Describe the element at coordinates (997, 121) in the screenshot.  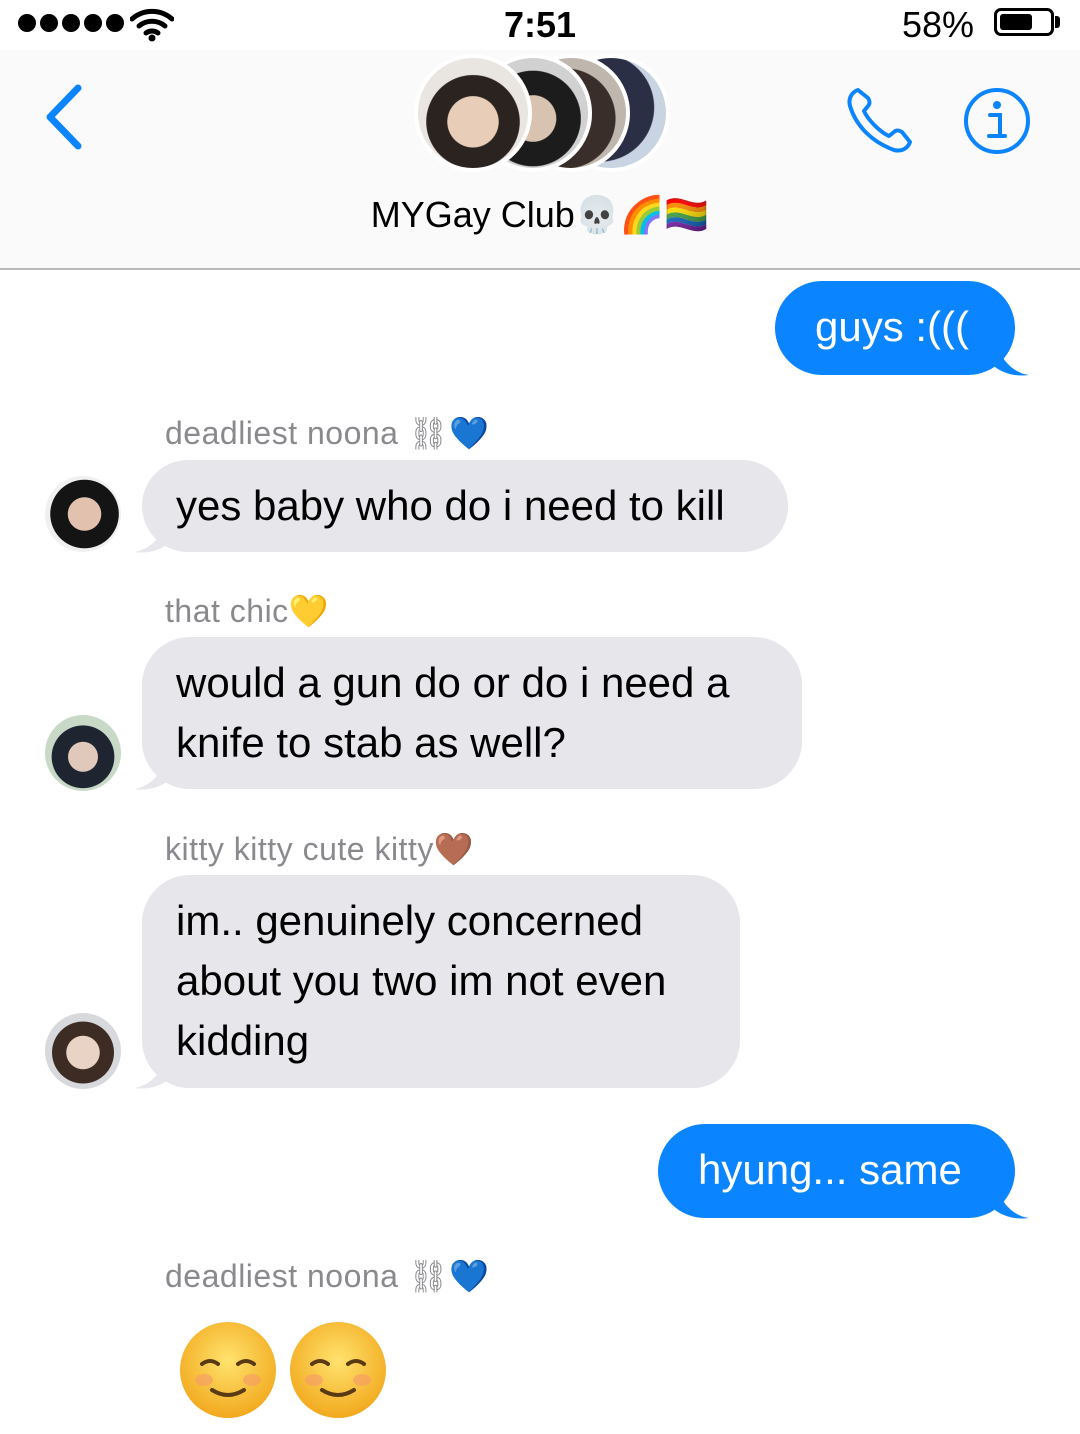
I see `info-icon` at that location.